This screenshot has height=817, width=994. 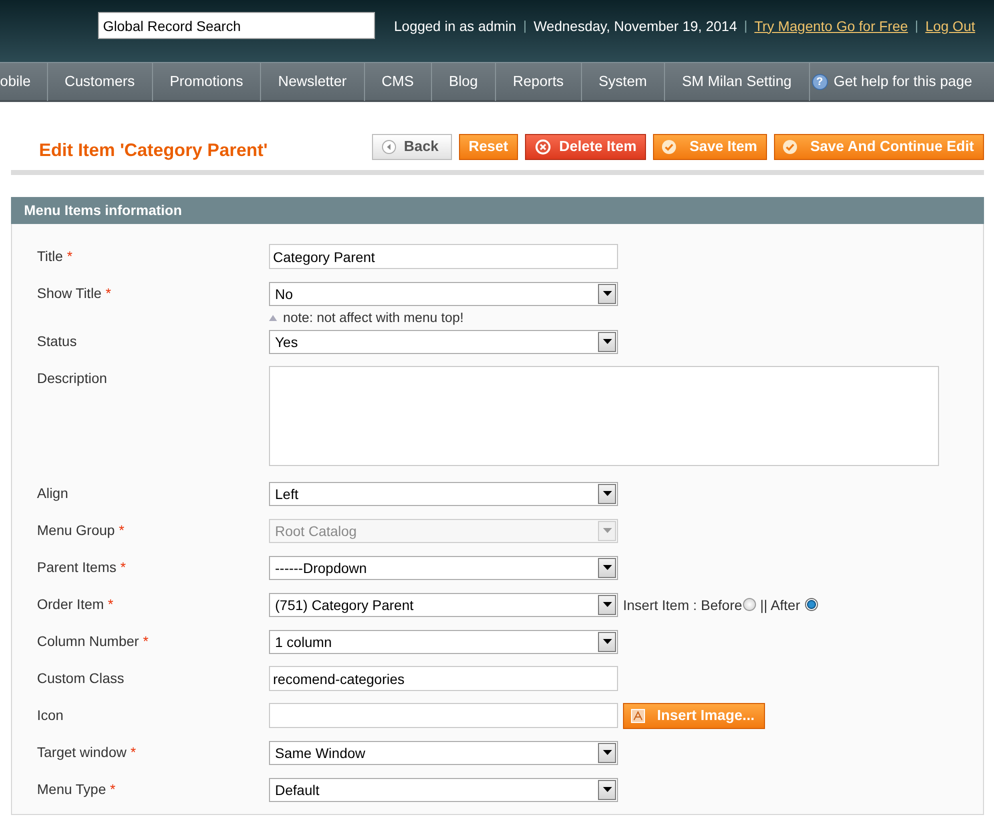 What do you see at coordinates (623, 81) in the screenshot?
I see `nav-item: System` at bounding box center [623, 81].